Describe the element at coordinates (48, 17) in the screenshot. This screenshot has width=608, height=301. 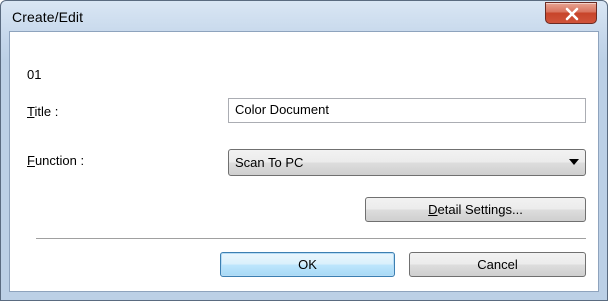
I see `window-title: Create/Edit` at that location.